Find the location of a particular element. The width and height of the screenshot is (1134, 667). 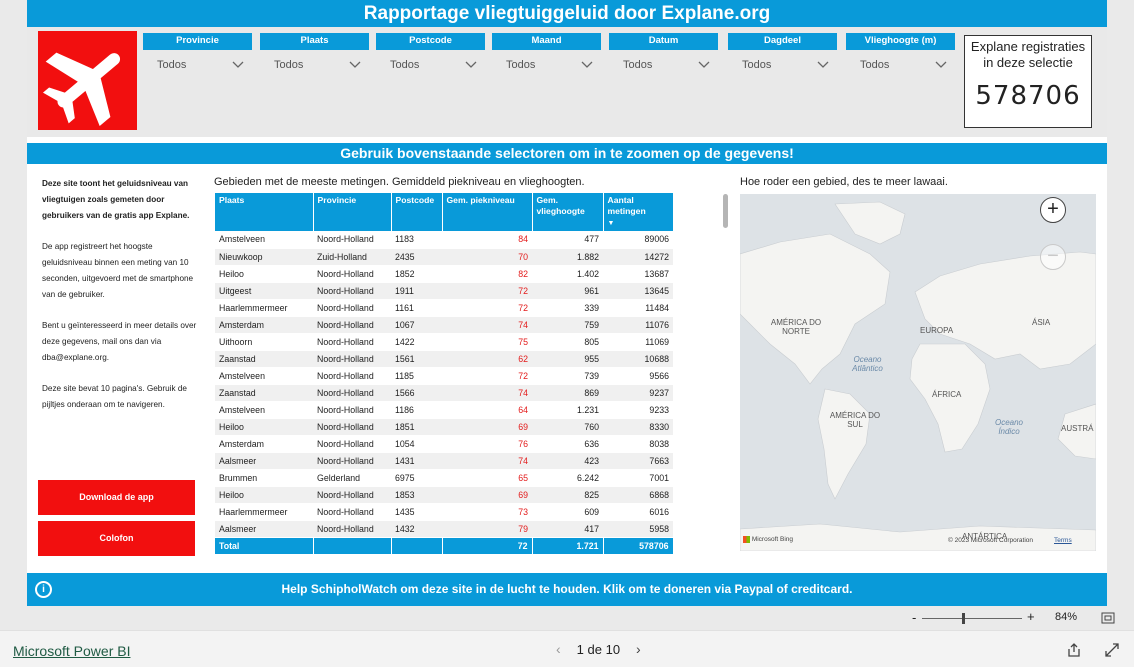

table-cell: 69 is located at coordinates (487, 427).